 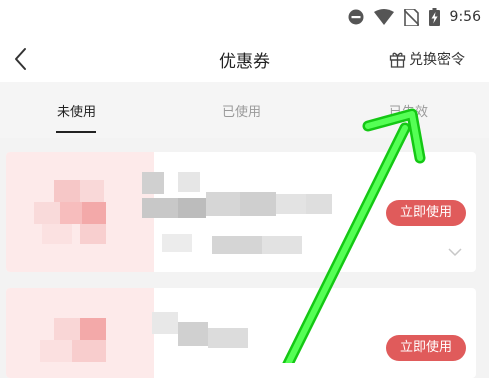 I want to click on tab-used: 已使用, so click(x=241, y=110).